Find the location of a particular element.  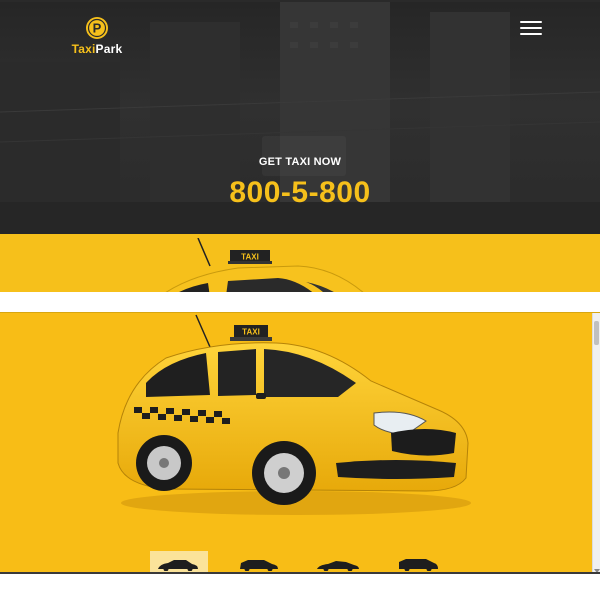

thumb-sedan is located at coordinates (179, 562).